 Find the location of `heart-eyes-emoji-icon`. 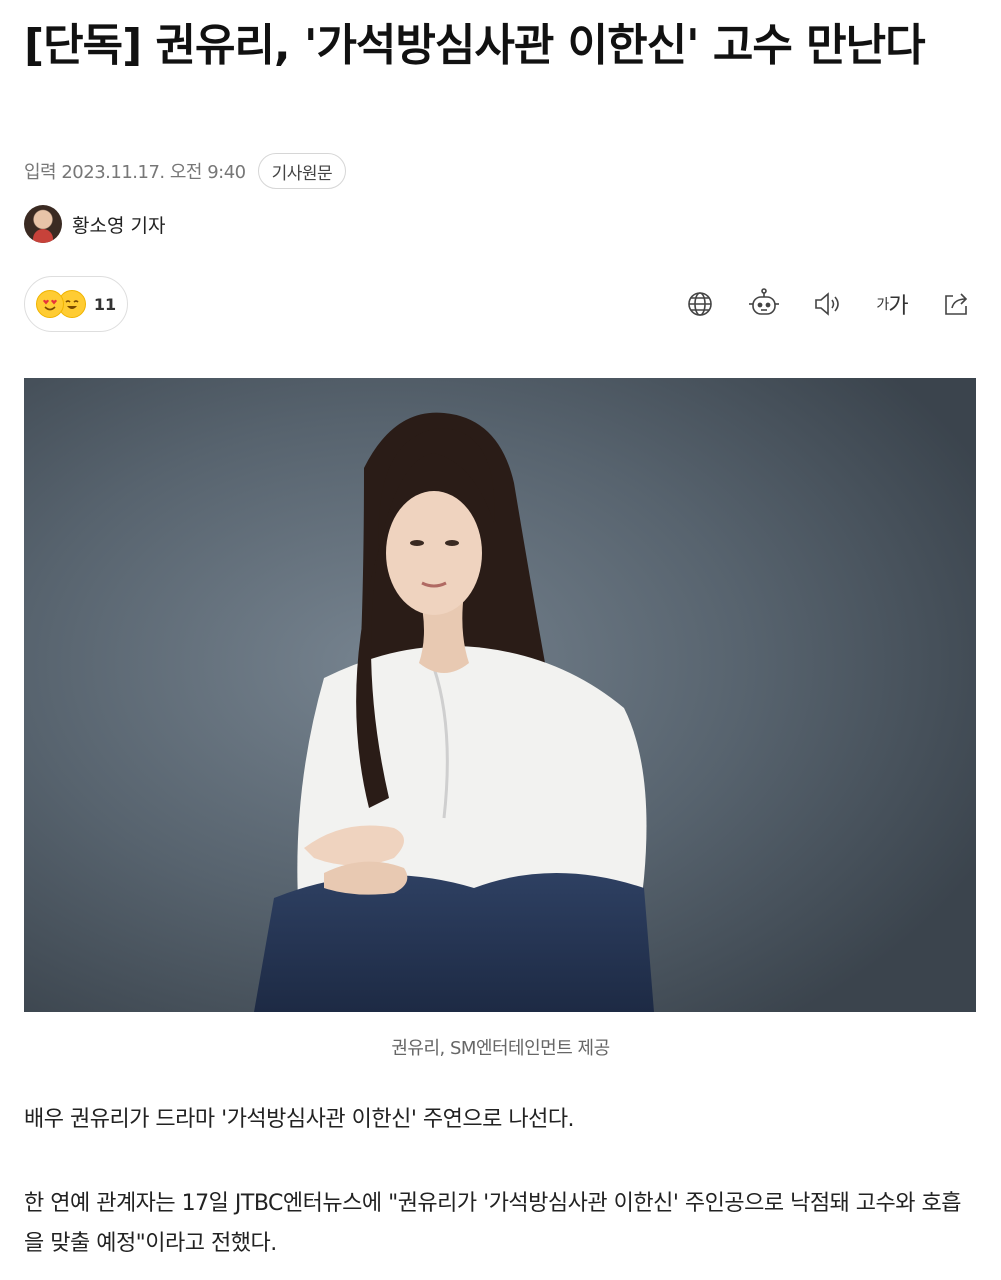

heart-eyes-emoji-icon is located at coordinates (49, 304).